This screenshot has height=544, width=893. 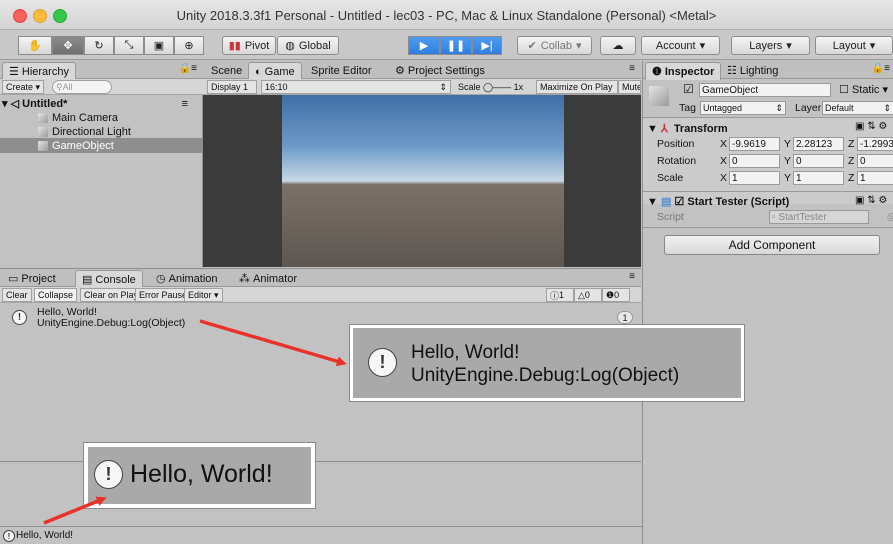 What do you see at coordinates (249, 45) in the screenshot?
I see `pivot-button: ▮▮ Pivot` at bounding box center [249, 45].